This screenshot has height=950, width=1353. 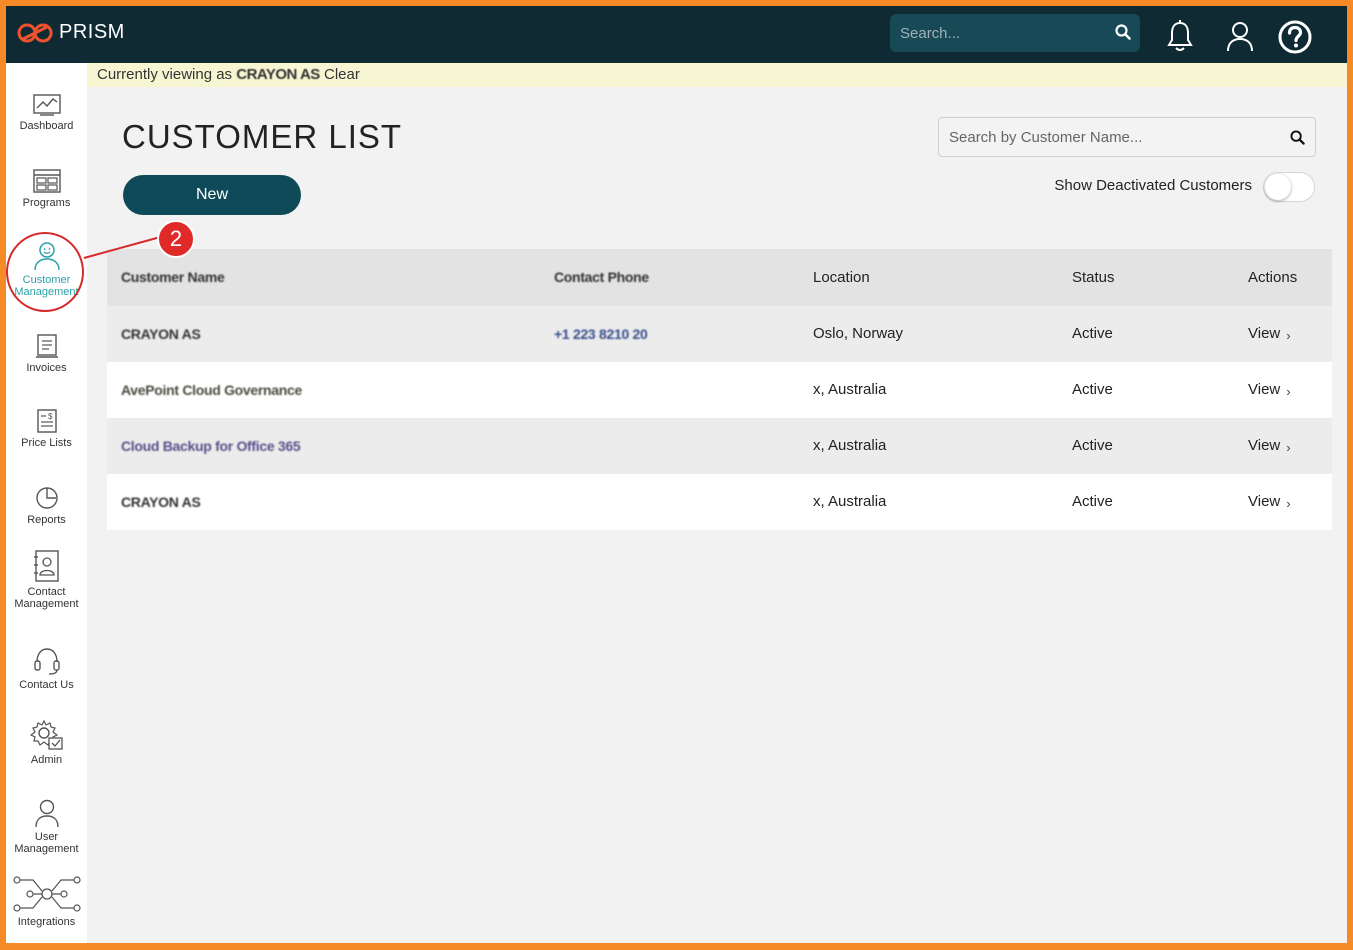 I want to click on viewing-as-banner: Currently viewing as CRAYON AS Clear, so click(x=717, y=75).